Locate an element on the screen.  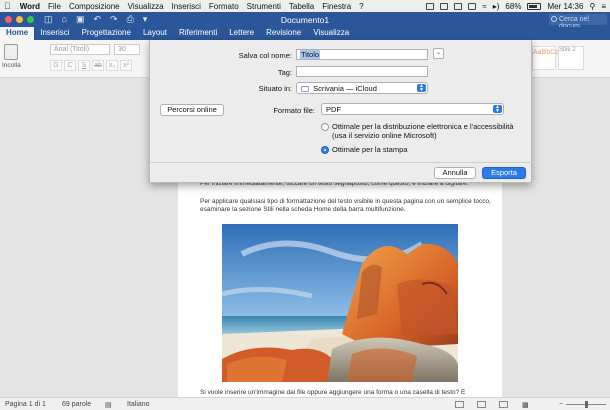
notification-center-icon: ≡ is located at coordinates (603, 6).